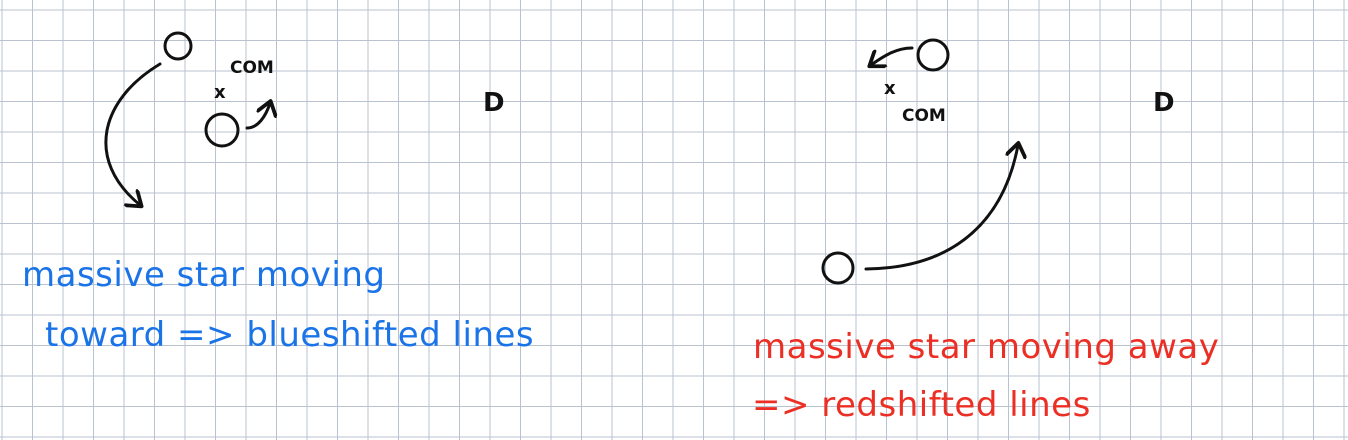 The height and width of the screenshot is (440, 1348). What do you see at coordinates (941, 208) in the screenshot?
I see `massive-star-orbit-arrow-right` at bounding box center [941, 208].